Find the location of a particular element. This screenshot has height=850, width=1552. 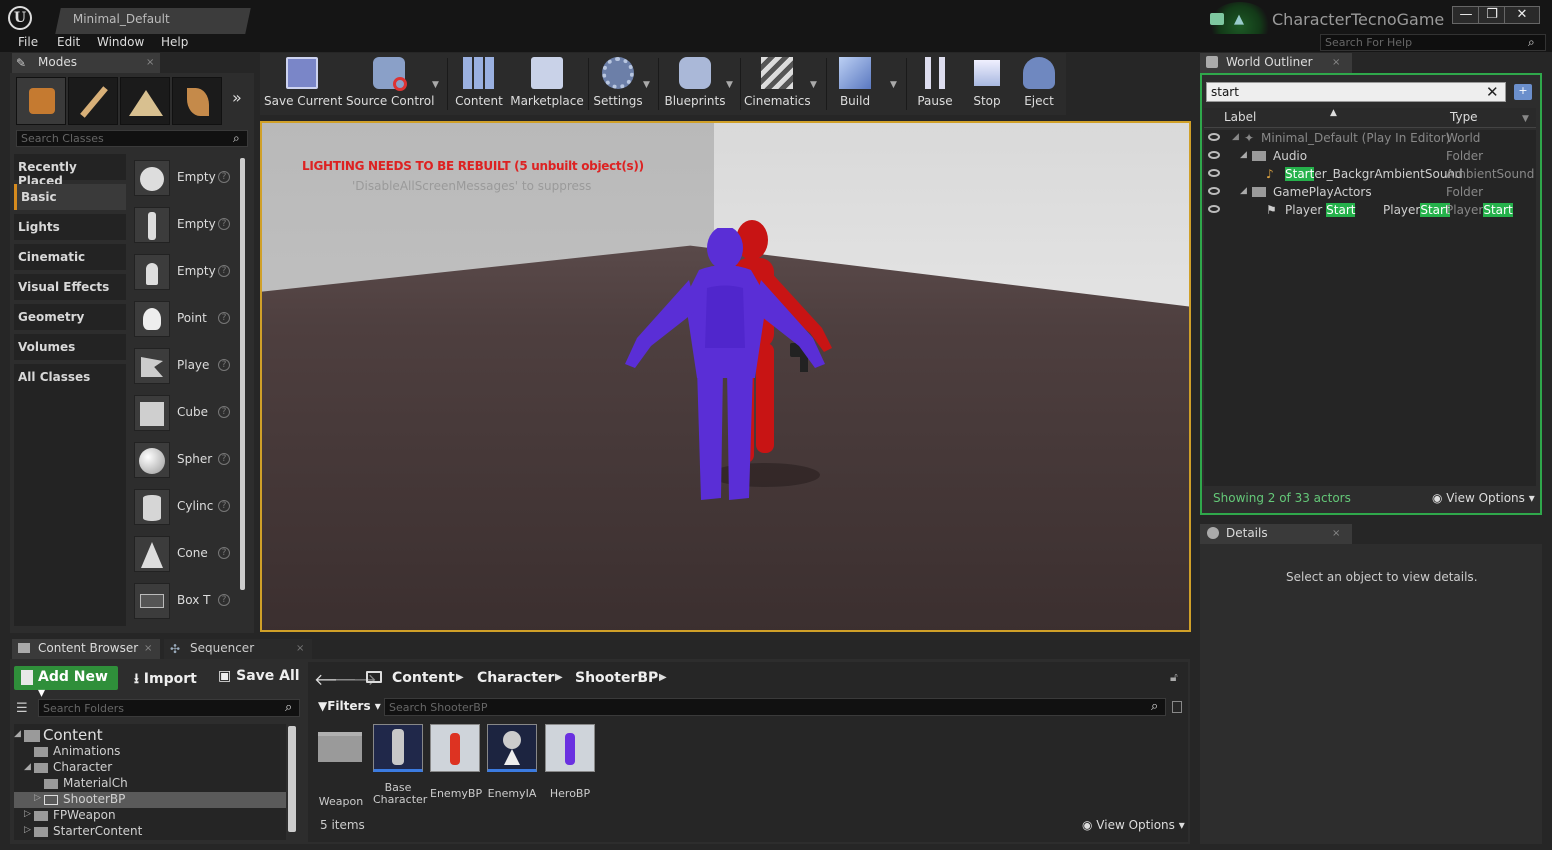

menu-file: File is located at coordinates (28, 42).